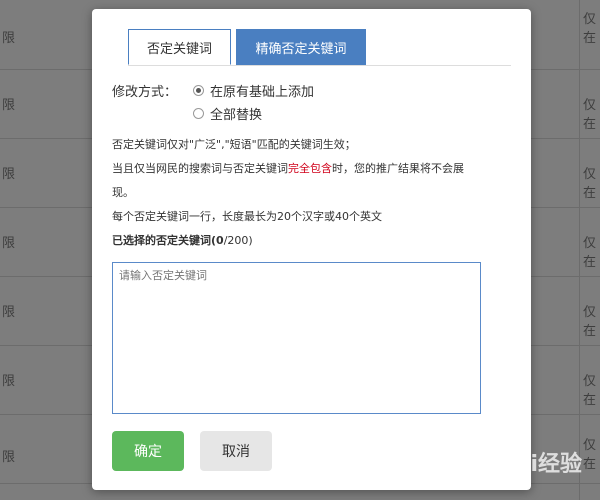 The image size is (600, 500). What do you see at coordinates (236, 451) in the screenshot?
I see `cancel-button: 取消` at bounding box center [236, 451].